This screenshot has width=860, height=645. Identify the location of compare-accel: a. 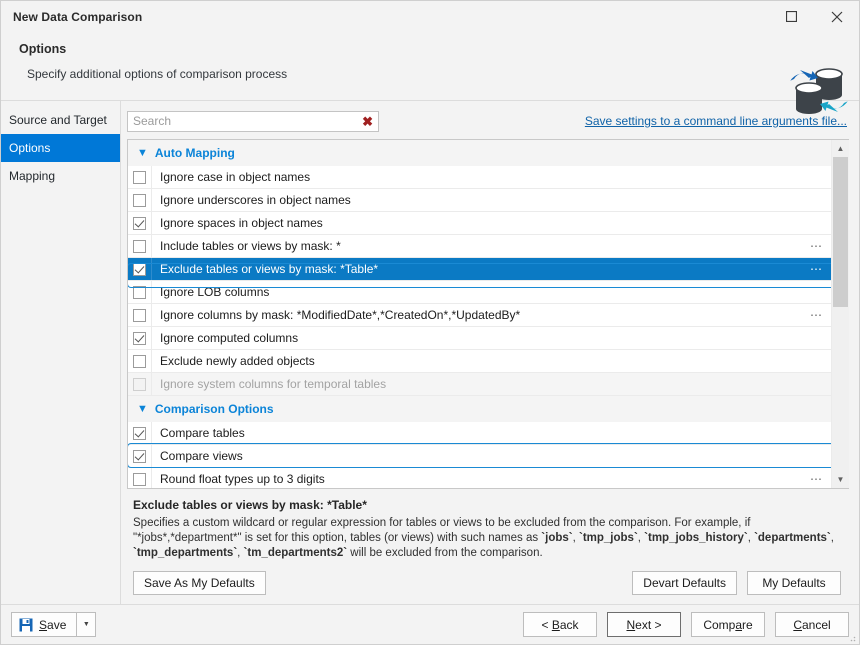
(739, 624).